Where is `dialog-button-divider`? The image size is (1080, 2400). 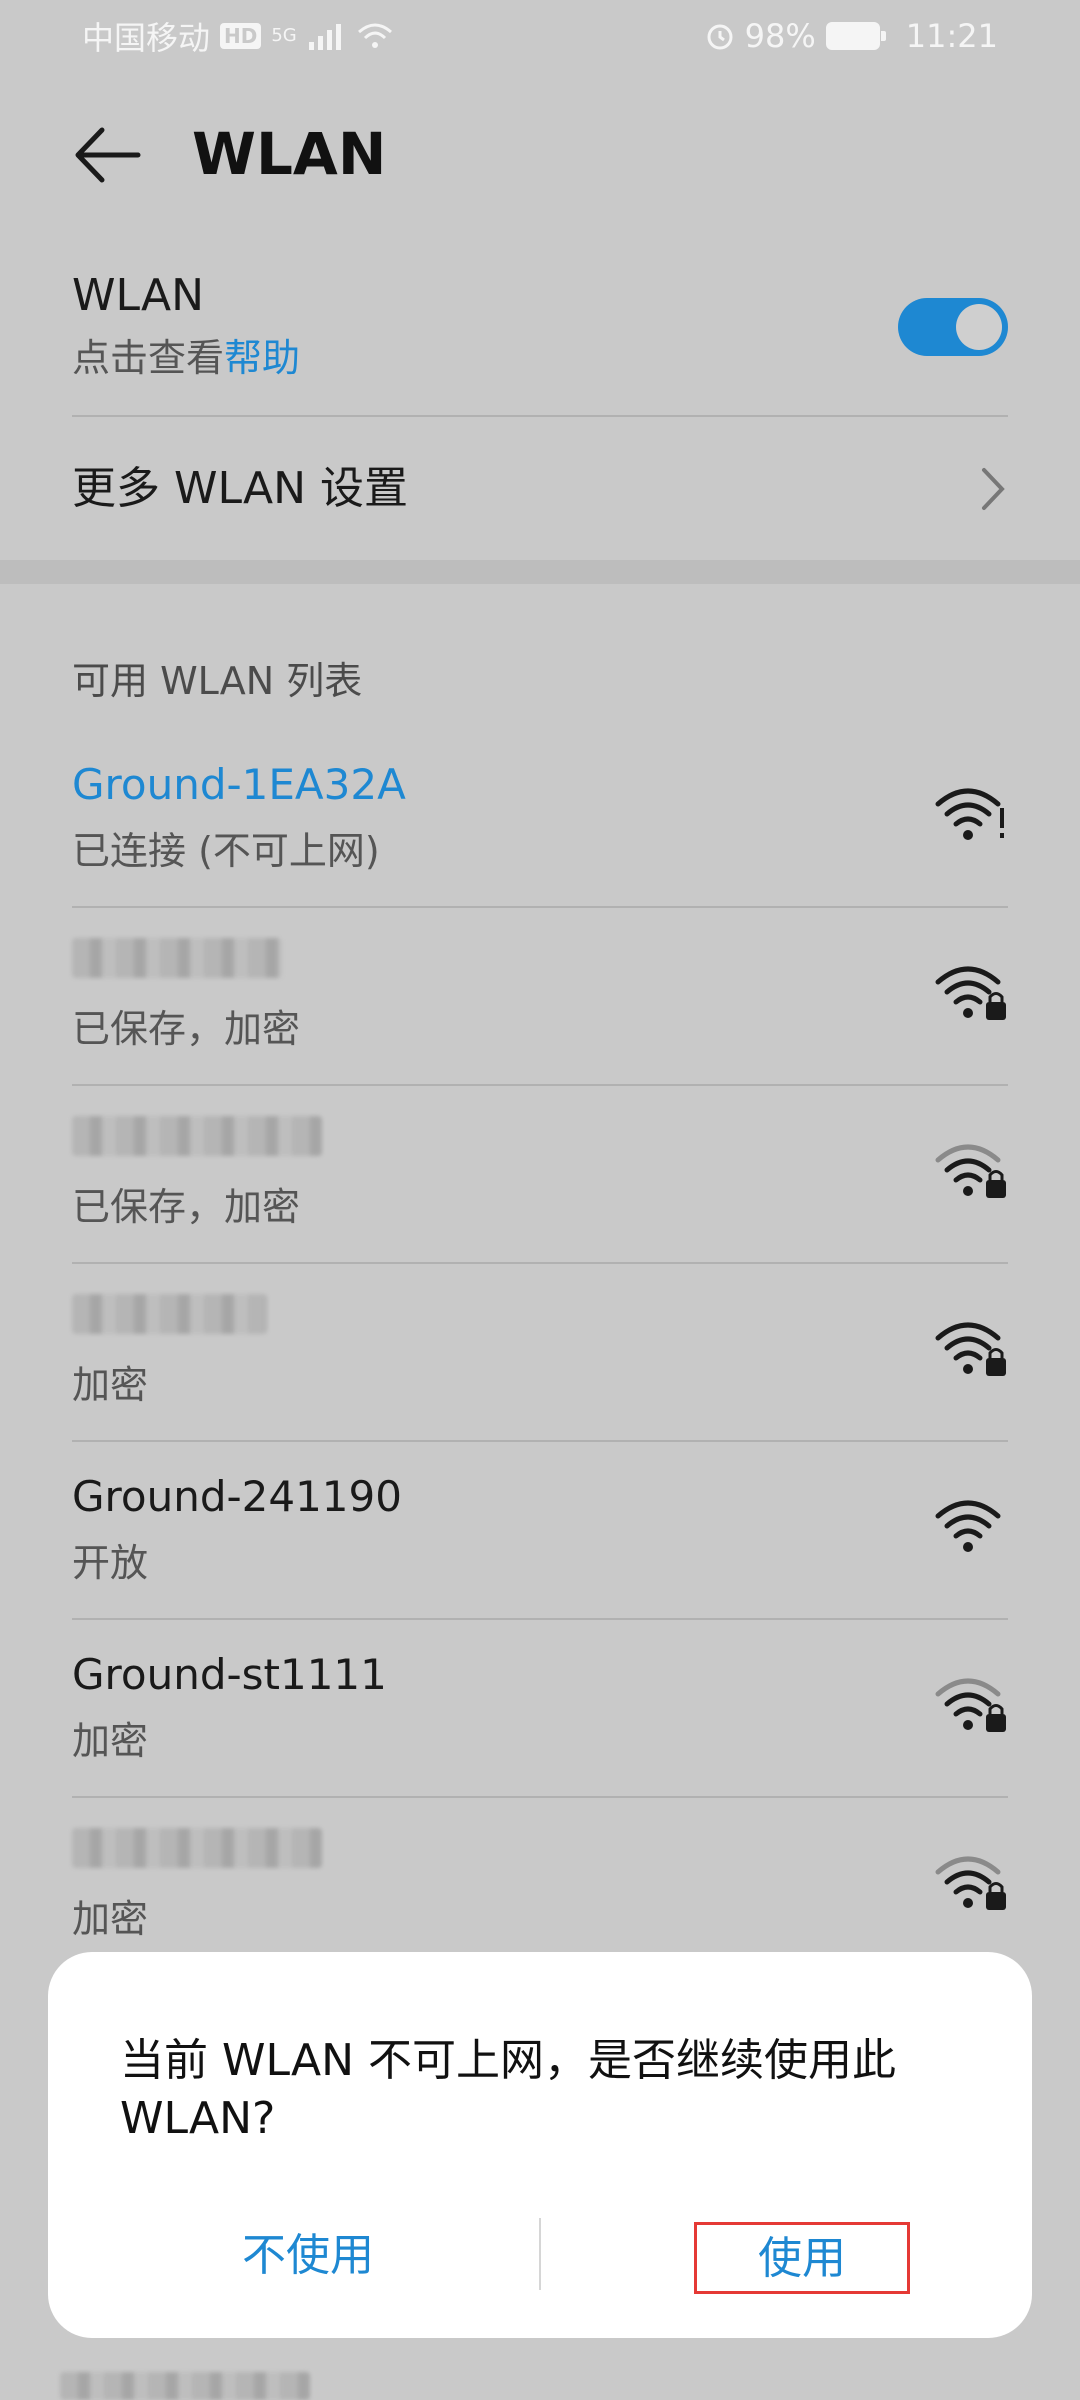
dialog-button-divider is located at coordinates (540, 2254).